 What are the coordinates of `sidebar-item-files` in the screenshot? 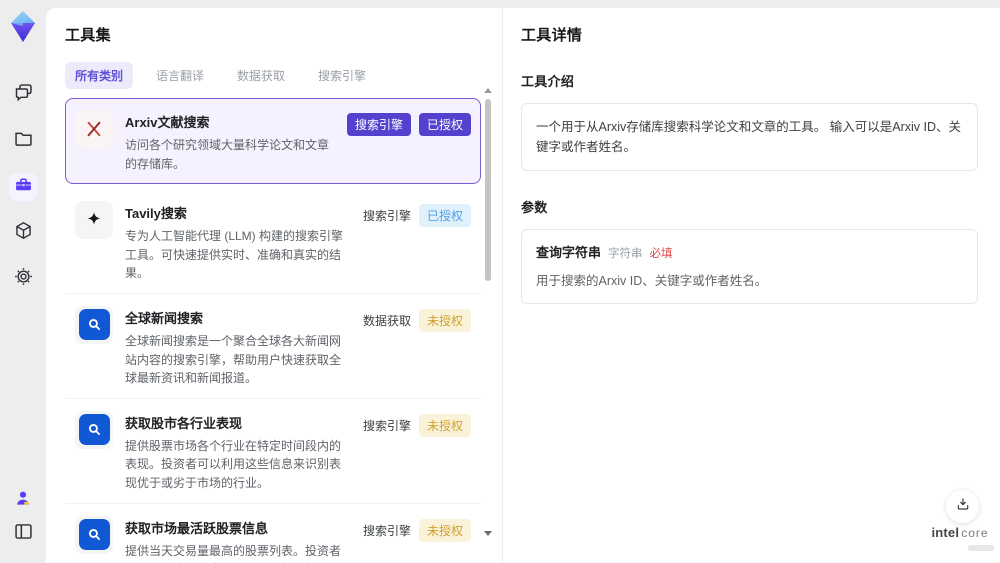 It's located at (23, 141).